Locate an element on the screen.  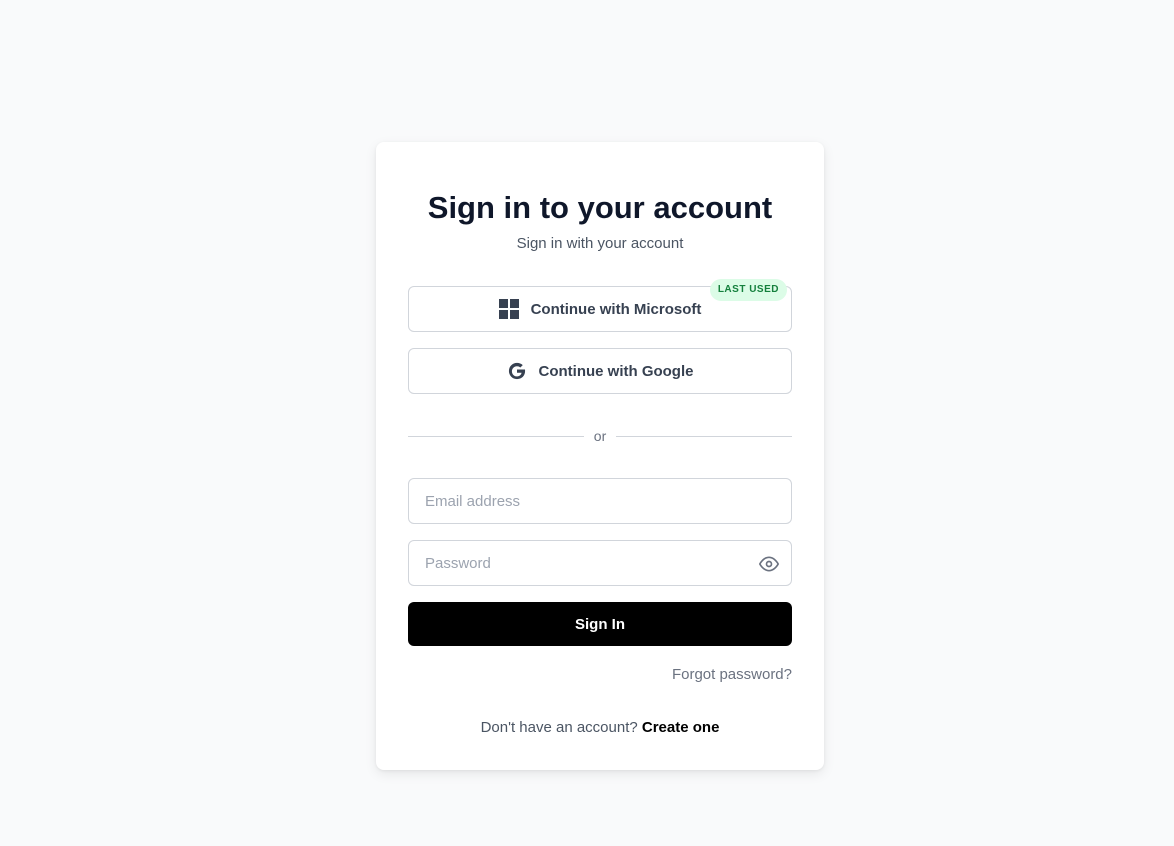
divider-text: or is located at coordinates (600, 436).